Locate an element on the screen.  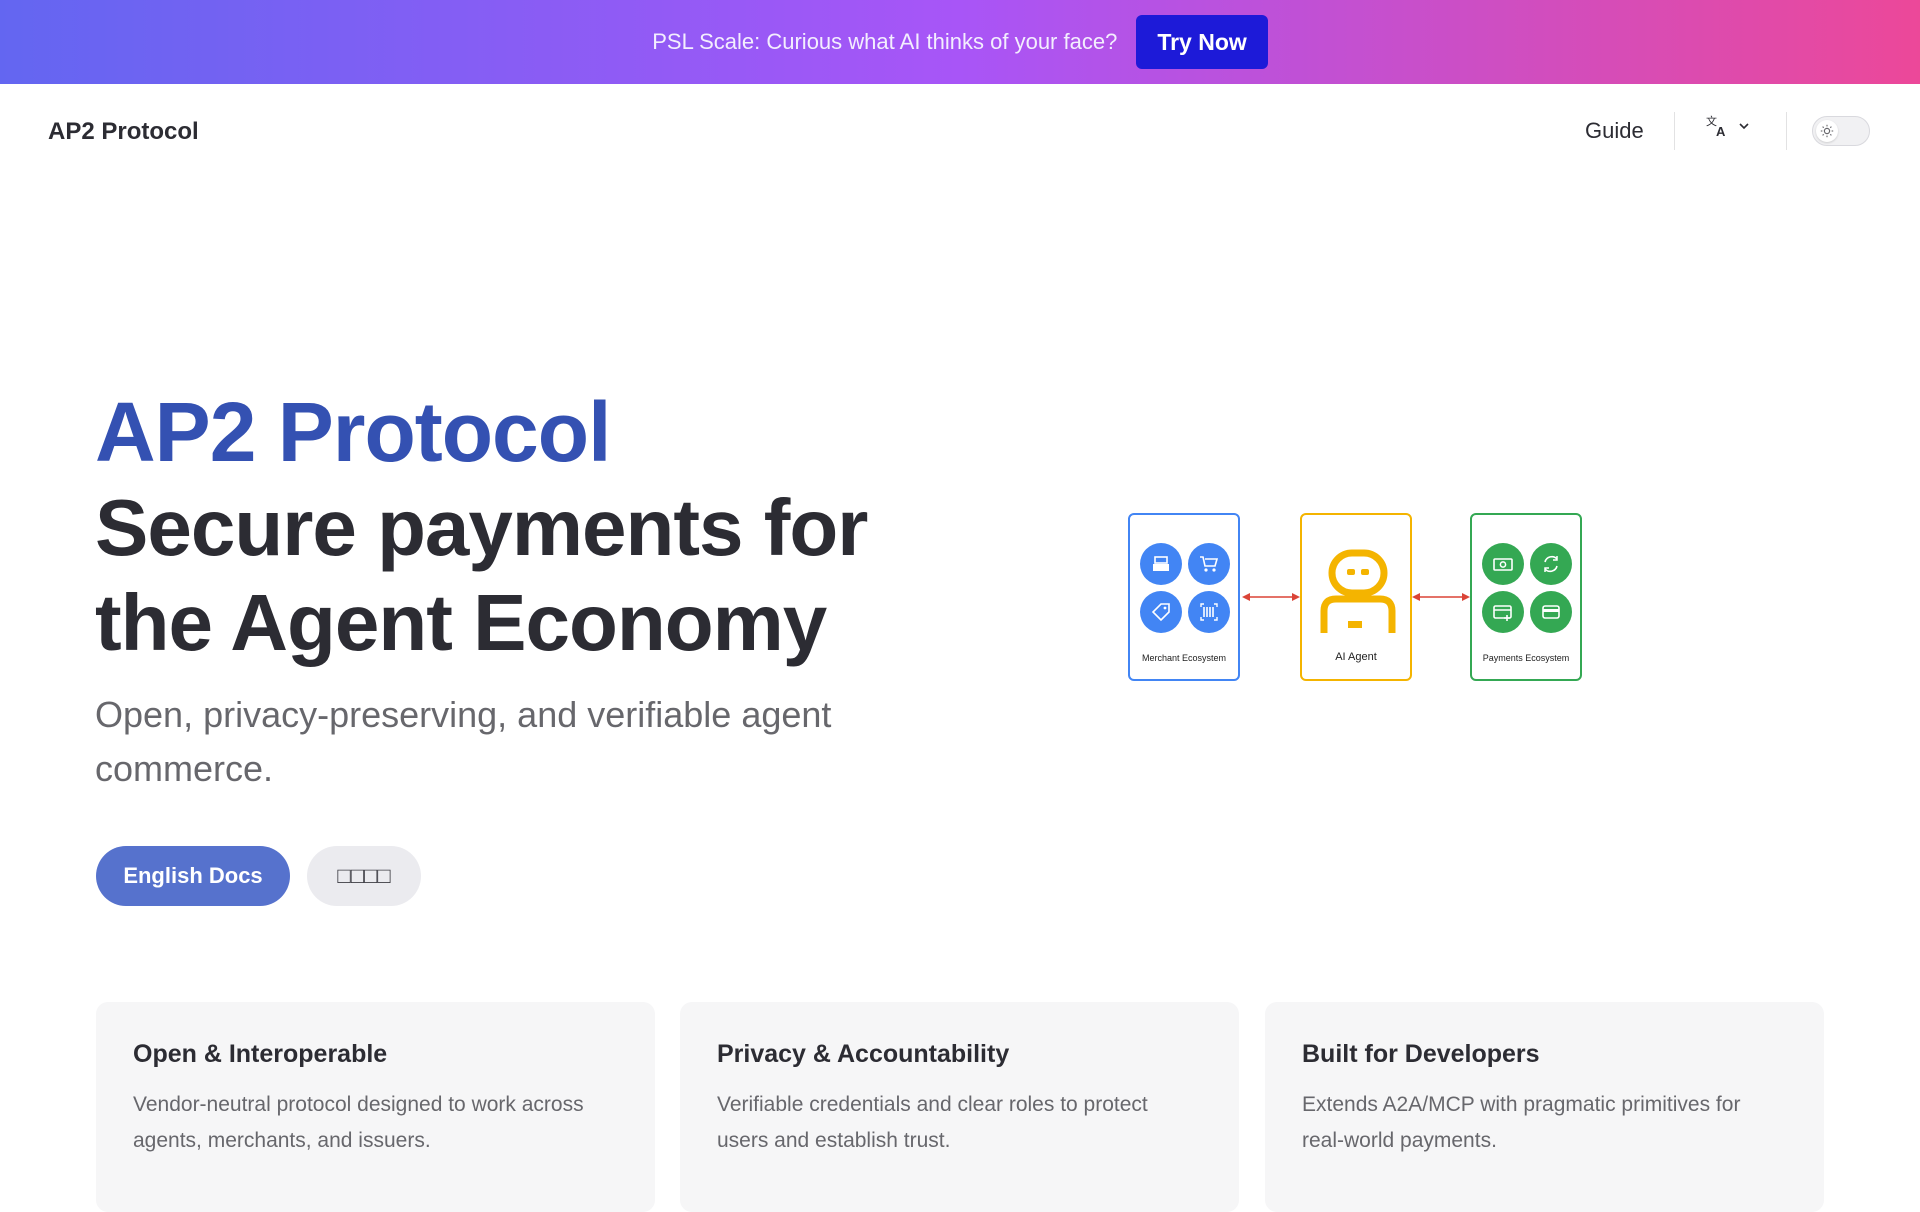
try-now-button: Try Now is located at coordinates (1202, 42).